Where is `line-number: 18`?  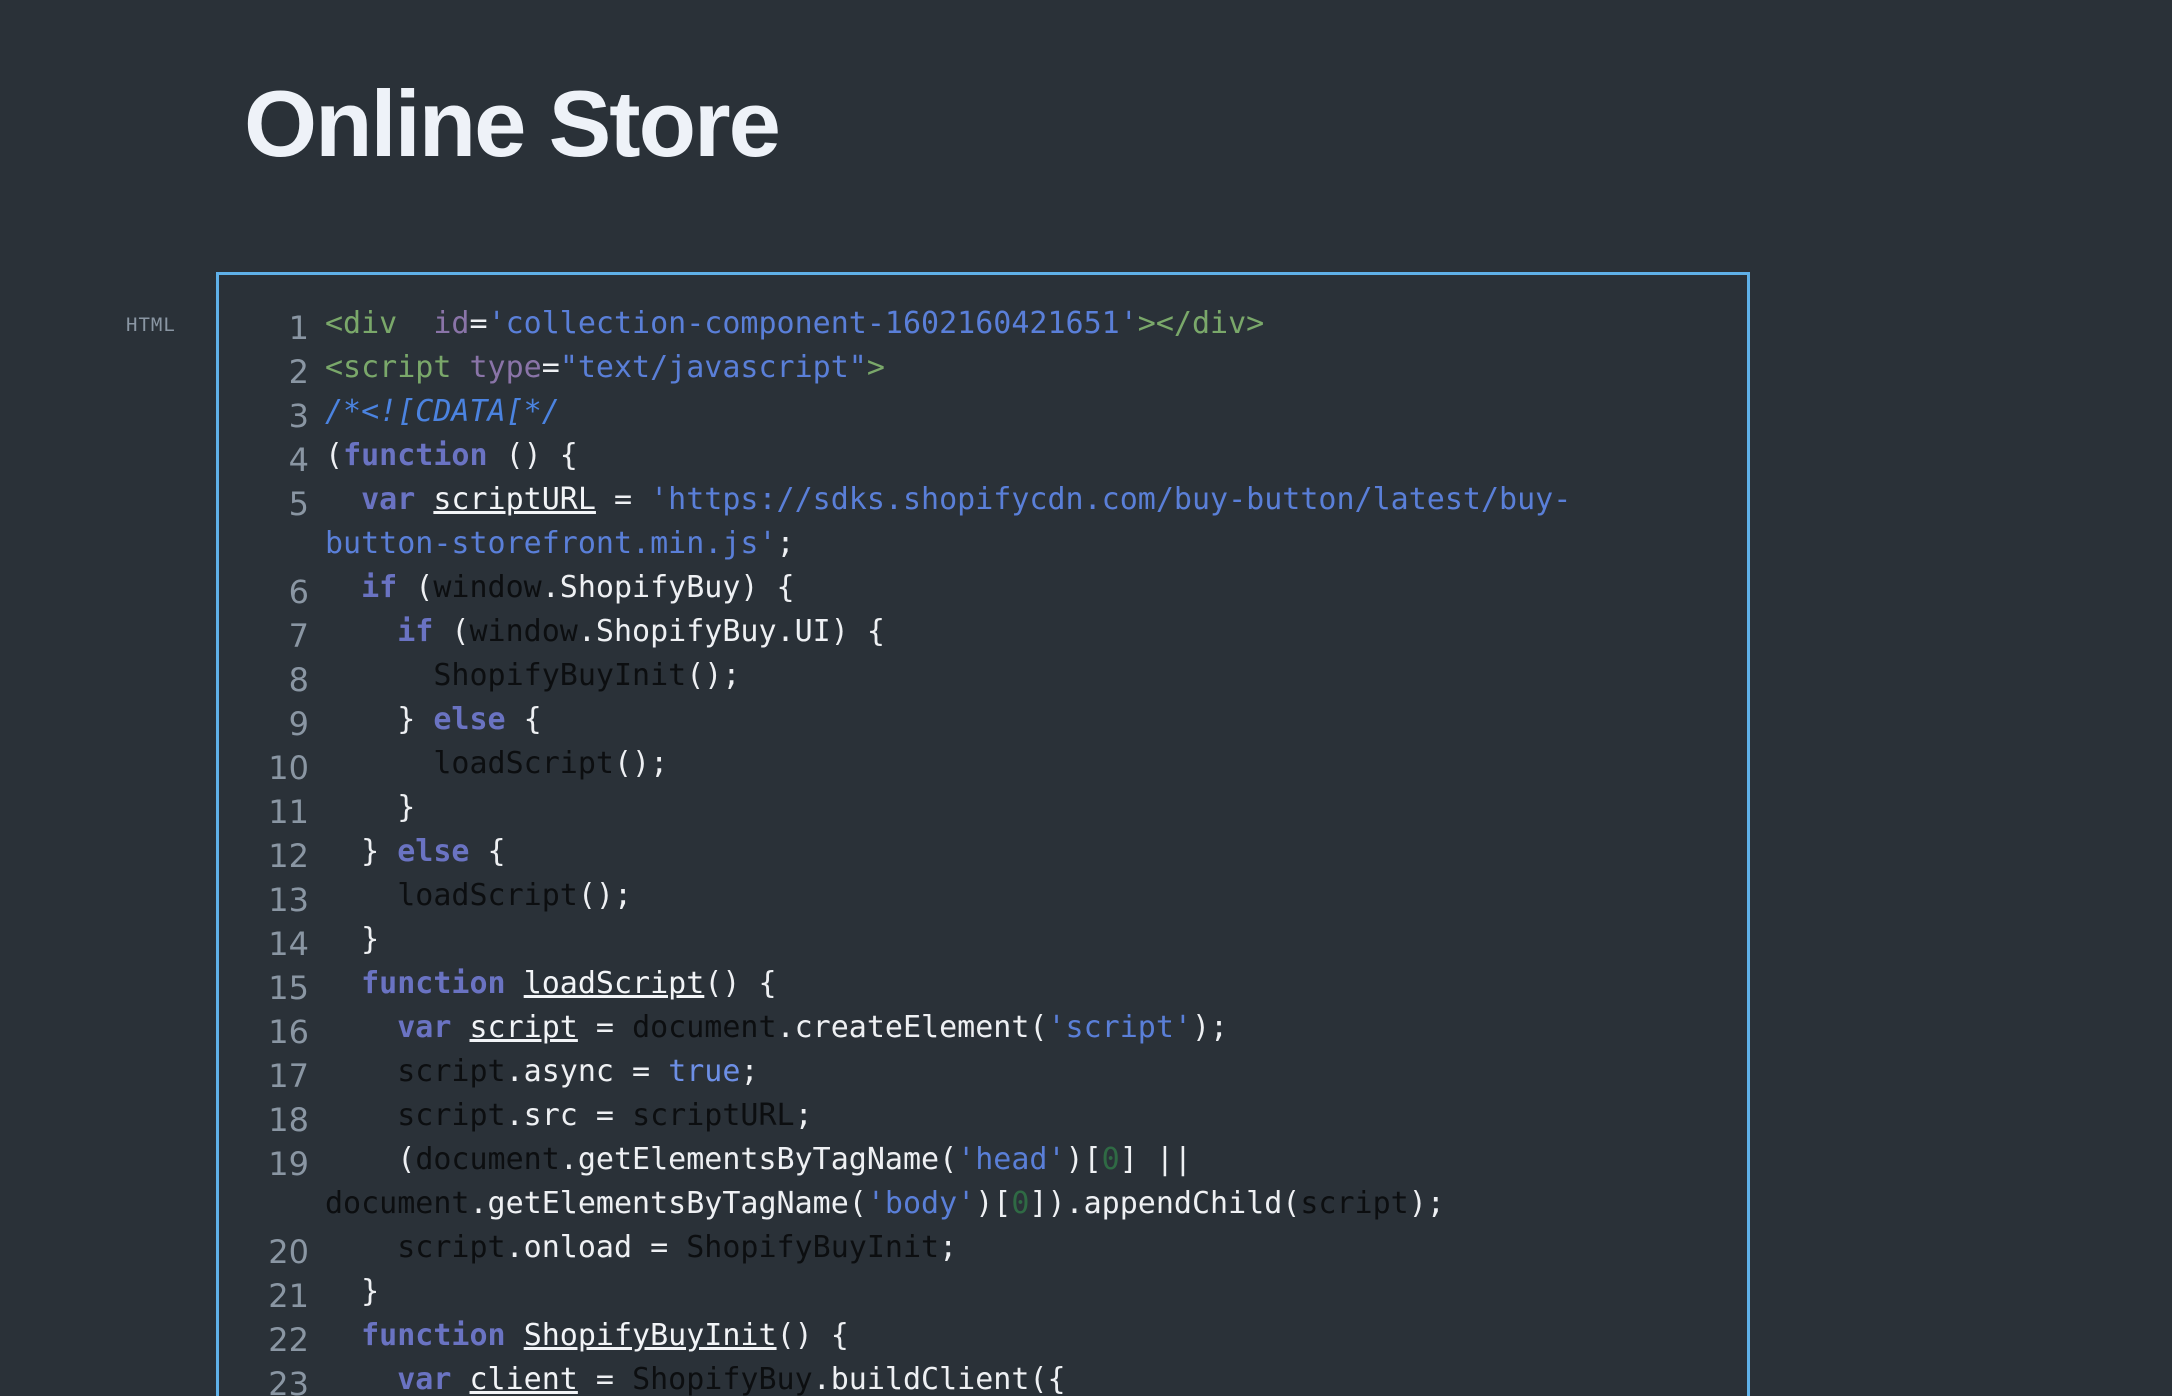
line-number: 18 is located at coordinates (288, 1120).